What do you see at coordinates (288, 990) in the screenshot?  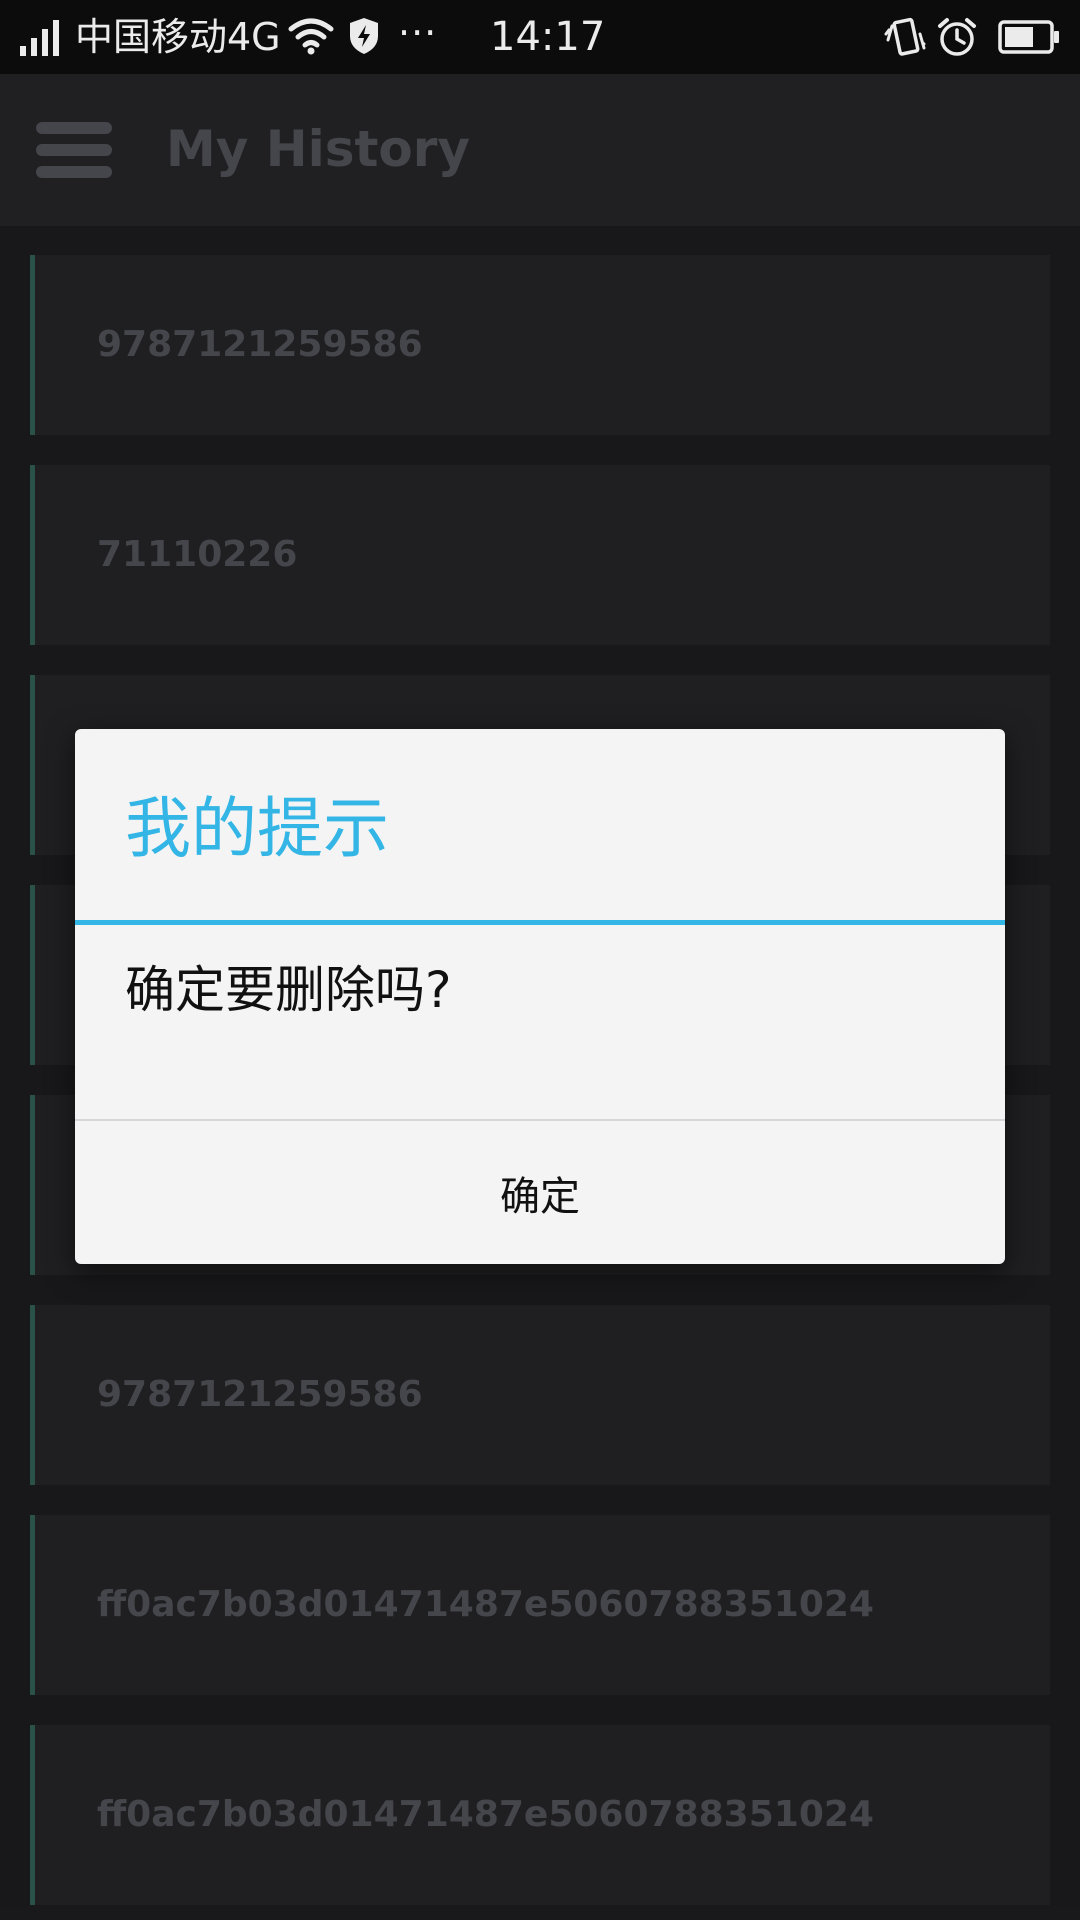 I see `dialog-message: 确定要删除吗?` at bounding box center [288, 990].